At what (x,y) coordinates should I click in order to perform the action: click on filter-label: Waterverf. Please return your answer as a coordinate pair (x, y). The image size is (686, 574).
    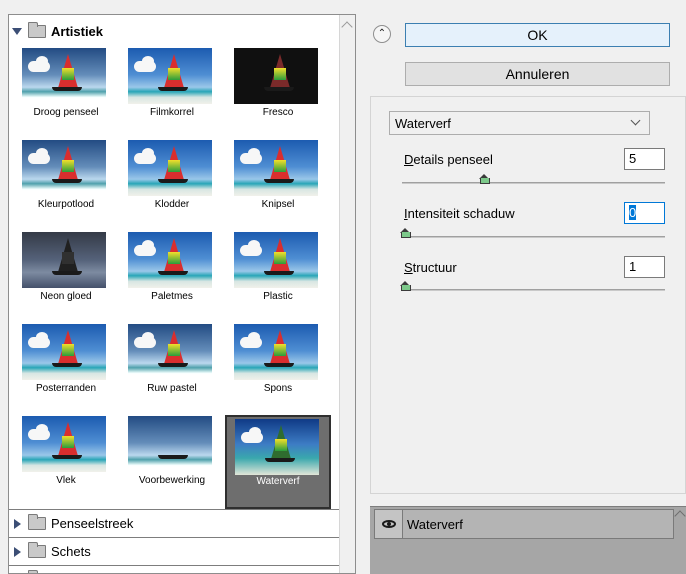
    Looking at the image, I should click on (278, 481).